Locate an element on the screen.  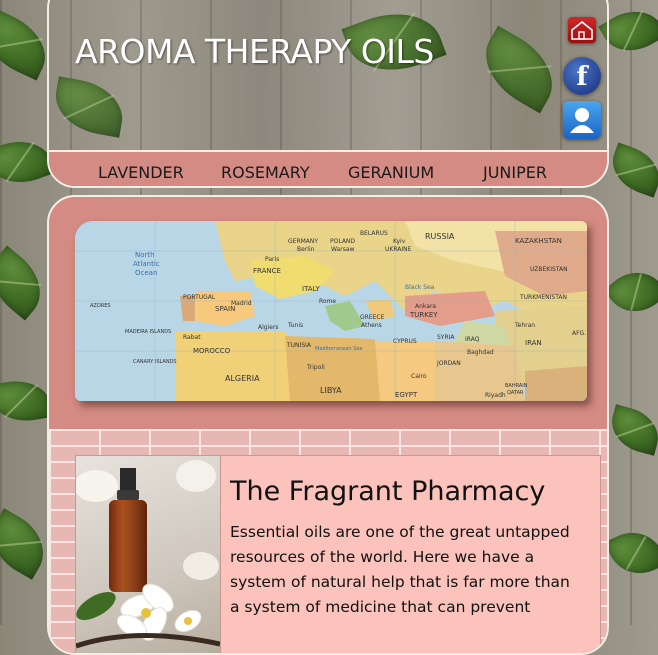
map-label-turkmenistan: TURKMENISTAN is located at coordinates (543, 297).